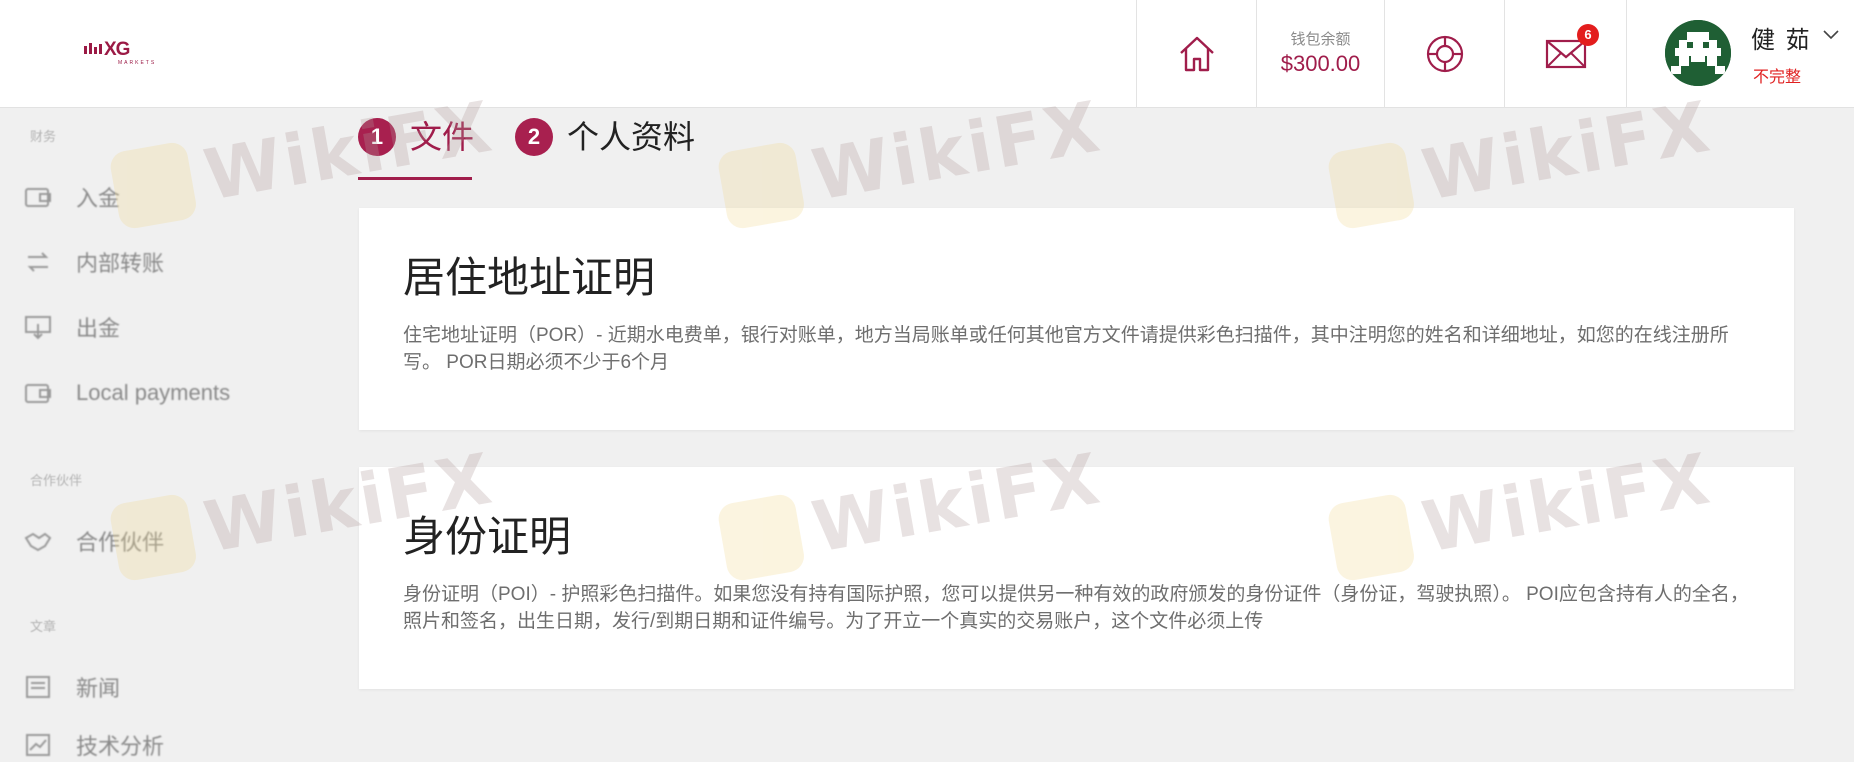  What do you see at coordinates (43, 626) in the screenshot?
I see `sidebar-section-articles: 文章` at bounding box center [43, 626].